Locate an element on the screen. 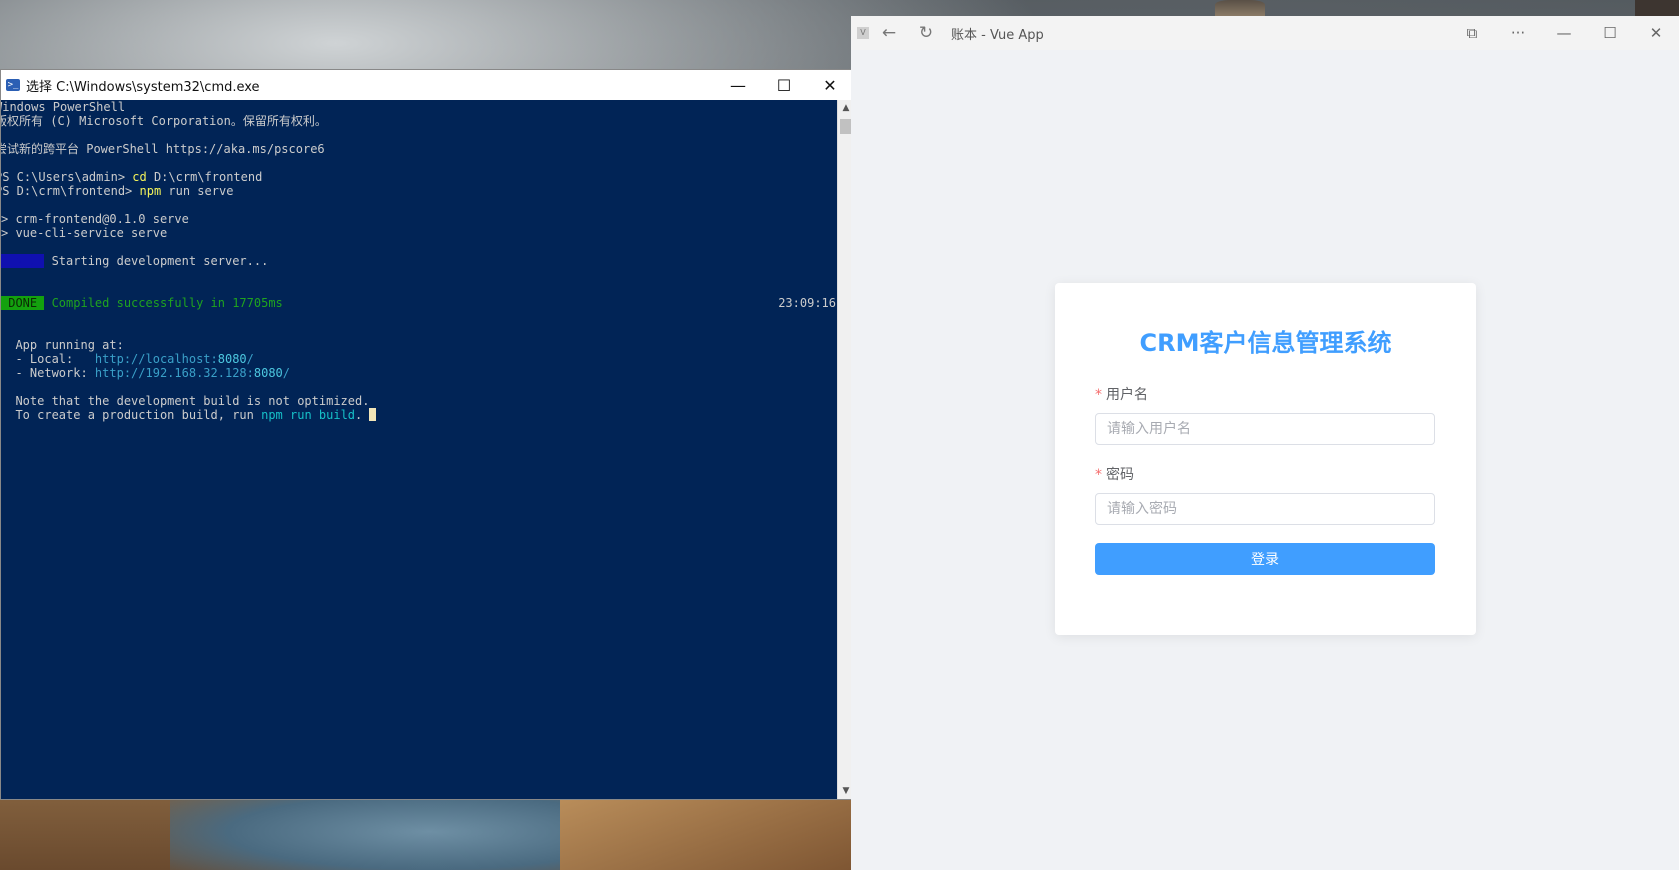 Image resolution: width=1679 pixels, height=870 pixels. password-label-text: 密码 is located at coordinates (1120, 475).